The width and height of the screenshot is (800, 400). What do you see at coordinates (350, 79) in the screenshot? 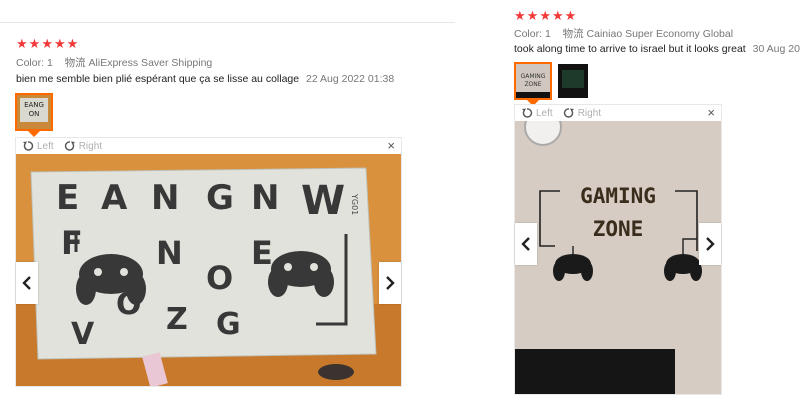
I see `review-date: 22 Aug 2022 01:38` at bounding box center [350, 79].